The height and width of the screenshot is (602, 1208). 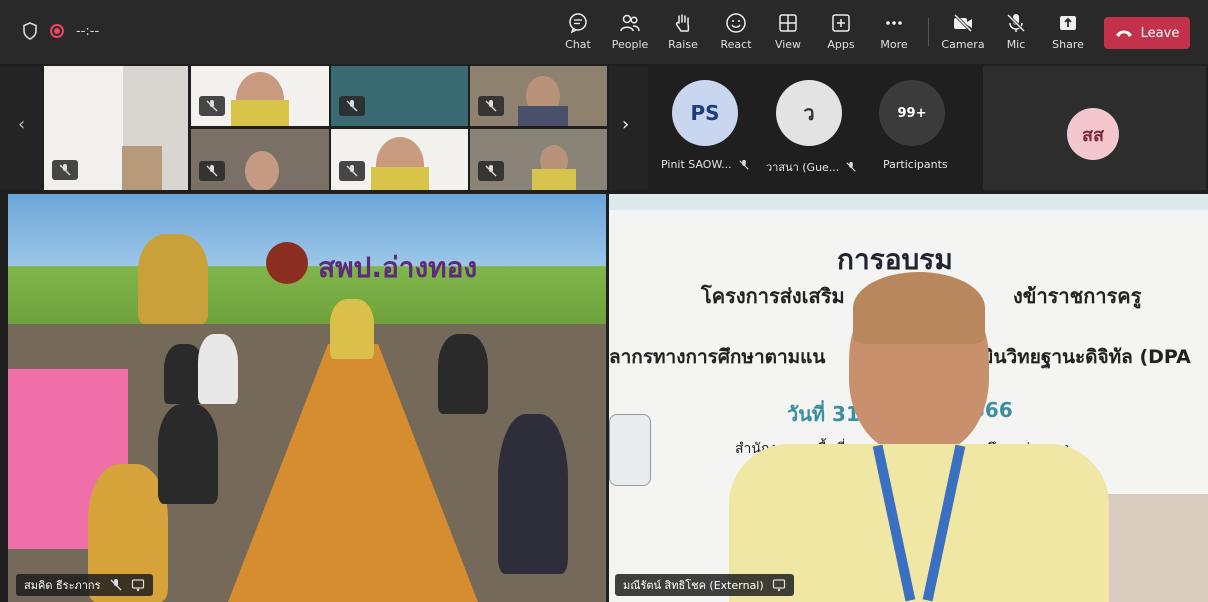 I want to click on avatar-ps: PS, so click(x=705, y=113).